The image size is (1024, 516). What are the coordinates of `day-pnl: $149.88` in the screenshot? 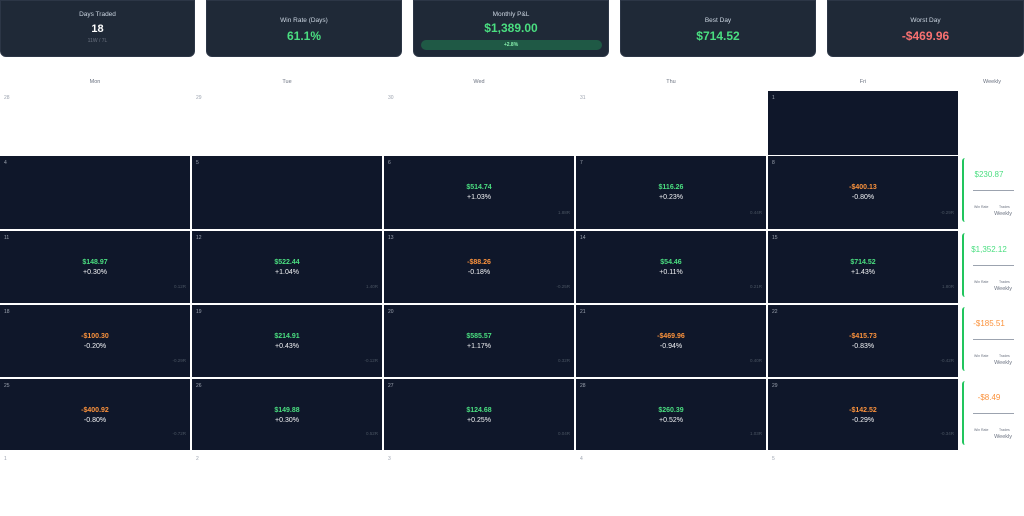 It's located at (287, 410).